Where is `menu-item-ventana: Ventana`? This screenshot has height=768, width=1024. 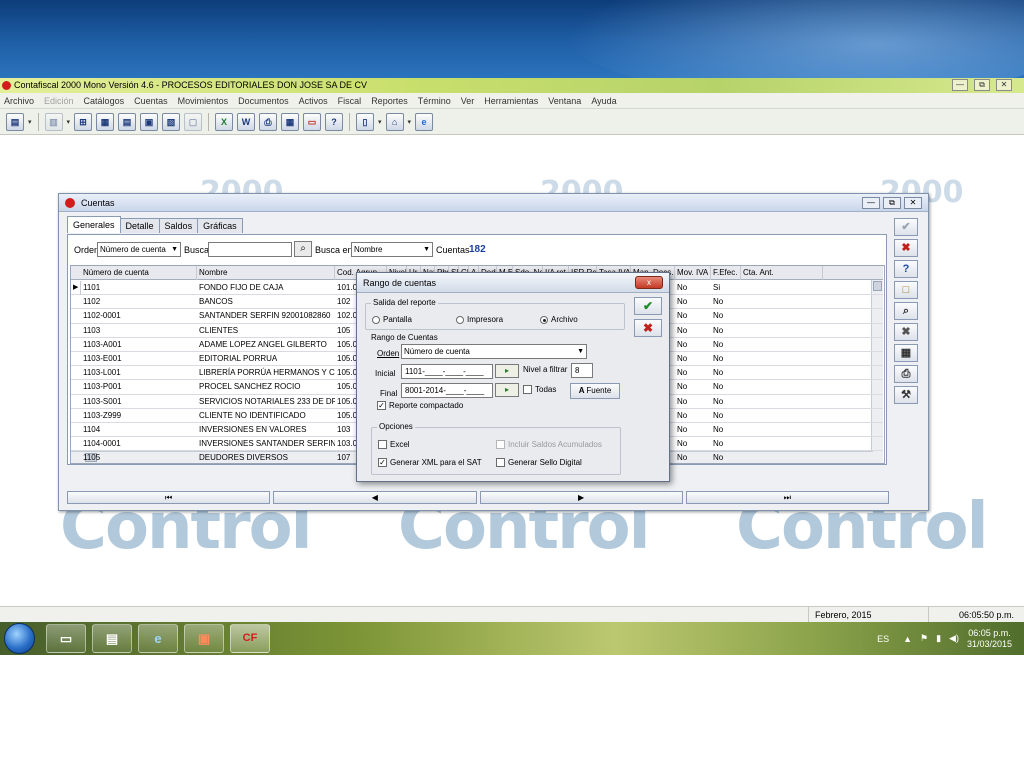
menu-item-ventana: Ventana is located at coordinates (564, 101).